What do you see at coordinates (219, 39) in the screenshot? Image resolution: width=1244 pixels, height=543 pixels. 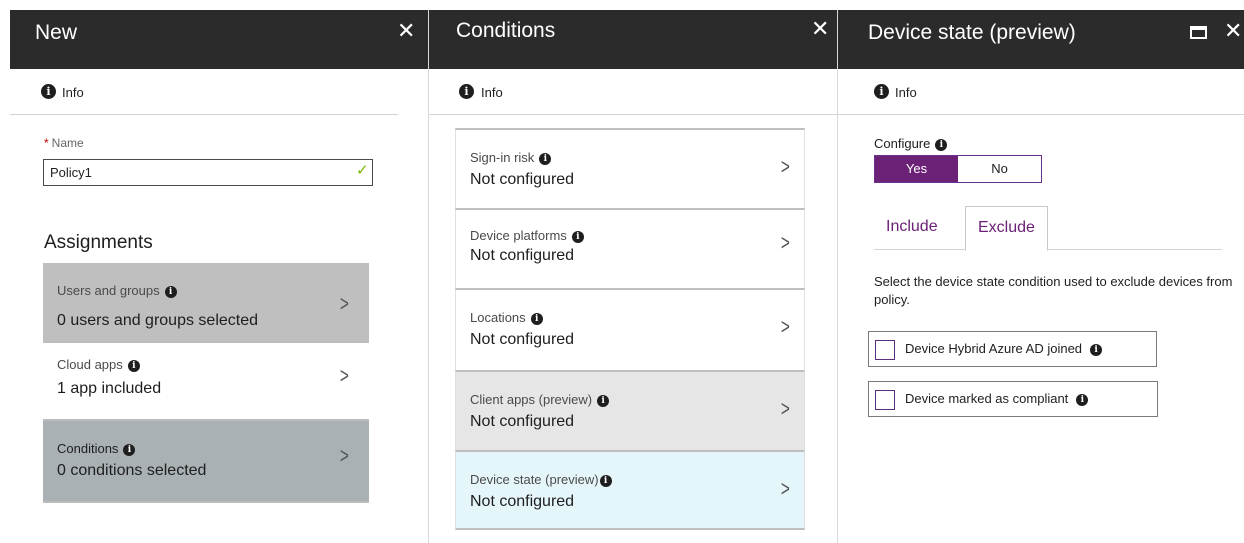 I see `new-blade-header: New ✕` at bounding box center [219, 39].